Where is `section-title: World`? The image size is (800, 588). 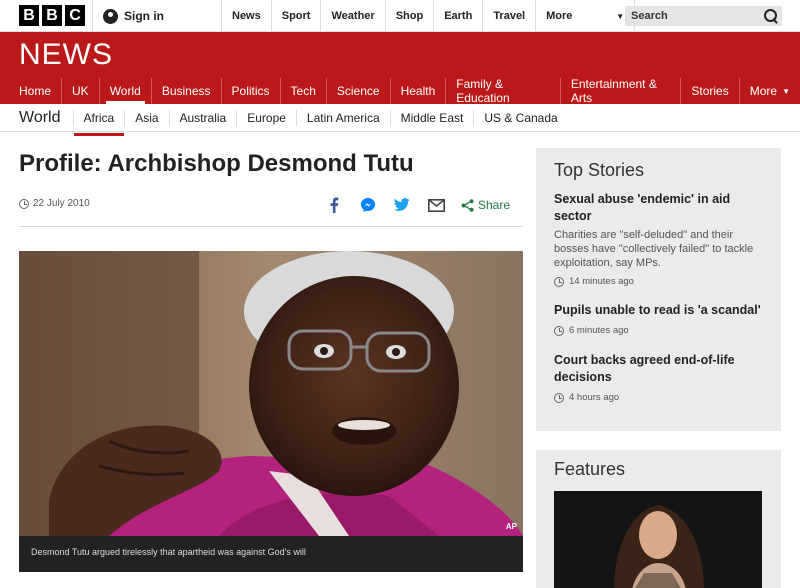
section-title: World is located at coordinates (36, 118).